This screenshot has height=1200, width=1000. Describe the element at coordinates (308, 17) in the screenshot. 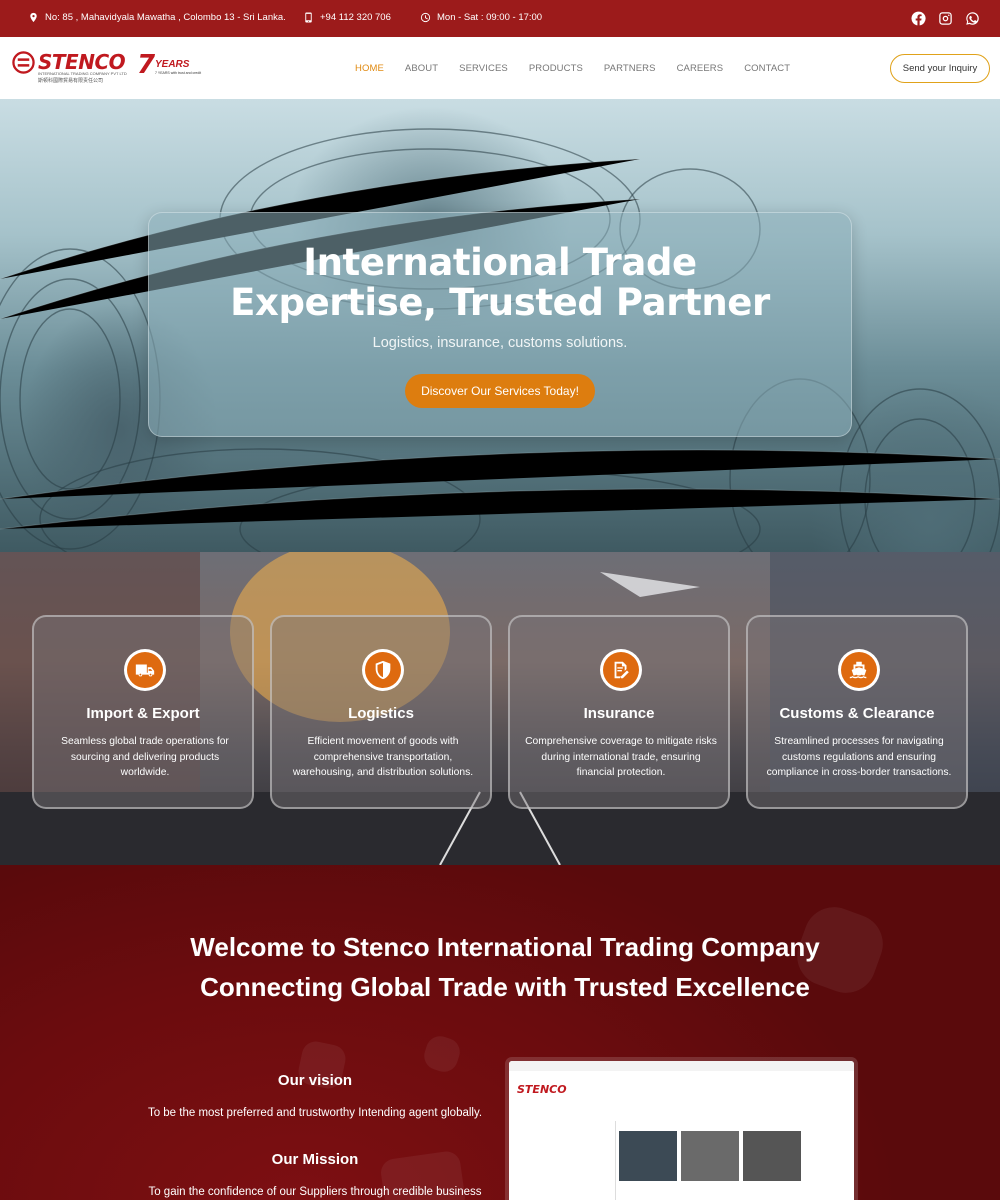

I see `phone-icon` at that location.